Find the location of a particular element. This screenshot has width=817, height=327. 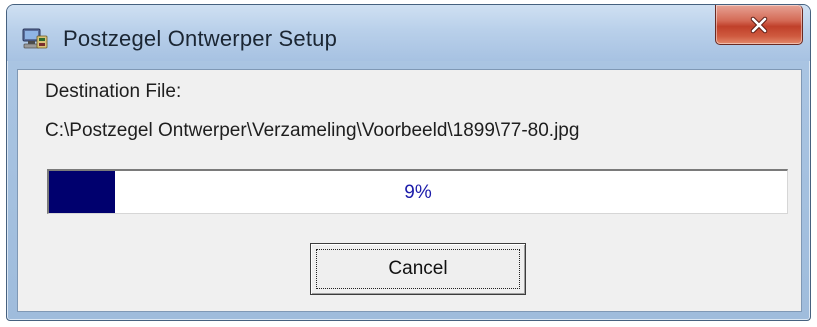

cancel-button-label: Cancel is located at coordinates (418, 269).